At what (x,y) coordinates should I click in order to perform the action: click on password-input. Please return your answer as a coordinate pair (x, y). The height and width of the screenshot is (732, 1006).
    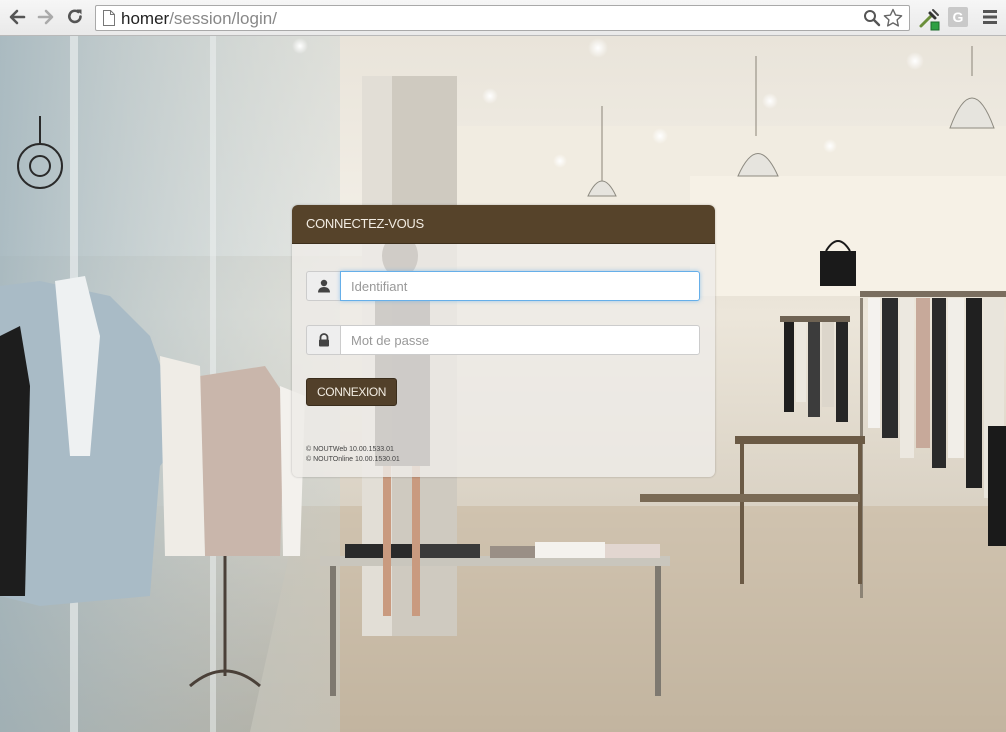
    Looking at the image, I should click on (520, 340).